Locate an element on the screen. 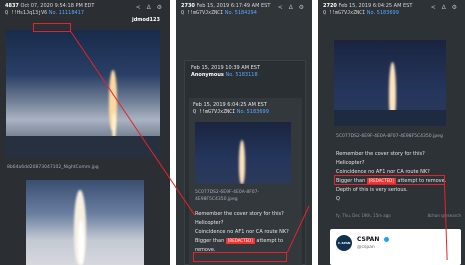 The height and width of the screenshot is (265, 465). post-number-link: No. 11118417 is located at coordinates (66, 13).